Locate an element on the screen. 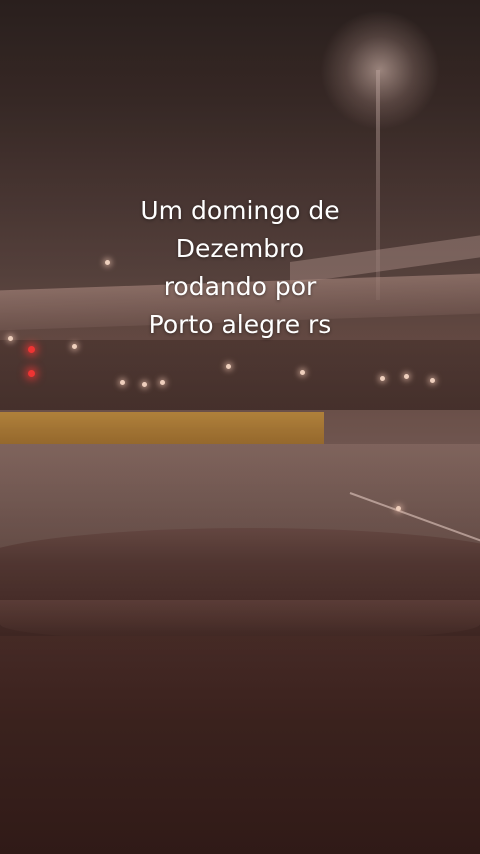 The image size is (480, 854). caption-line: Um domingo de is located at coordinates (240, 210).